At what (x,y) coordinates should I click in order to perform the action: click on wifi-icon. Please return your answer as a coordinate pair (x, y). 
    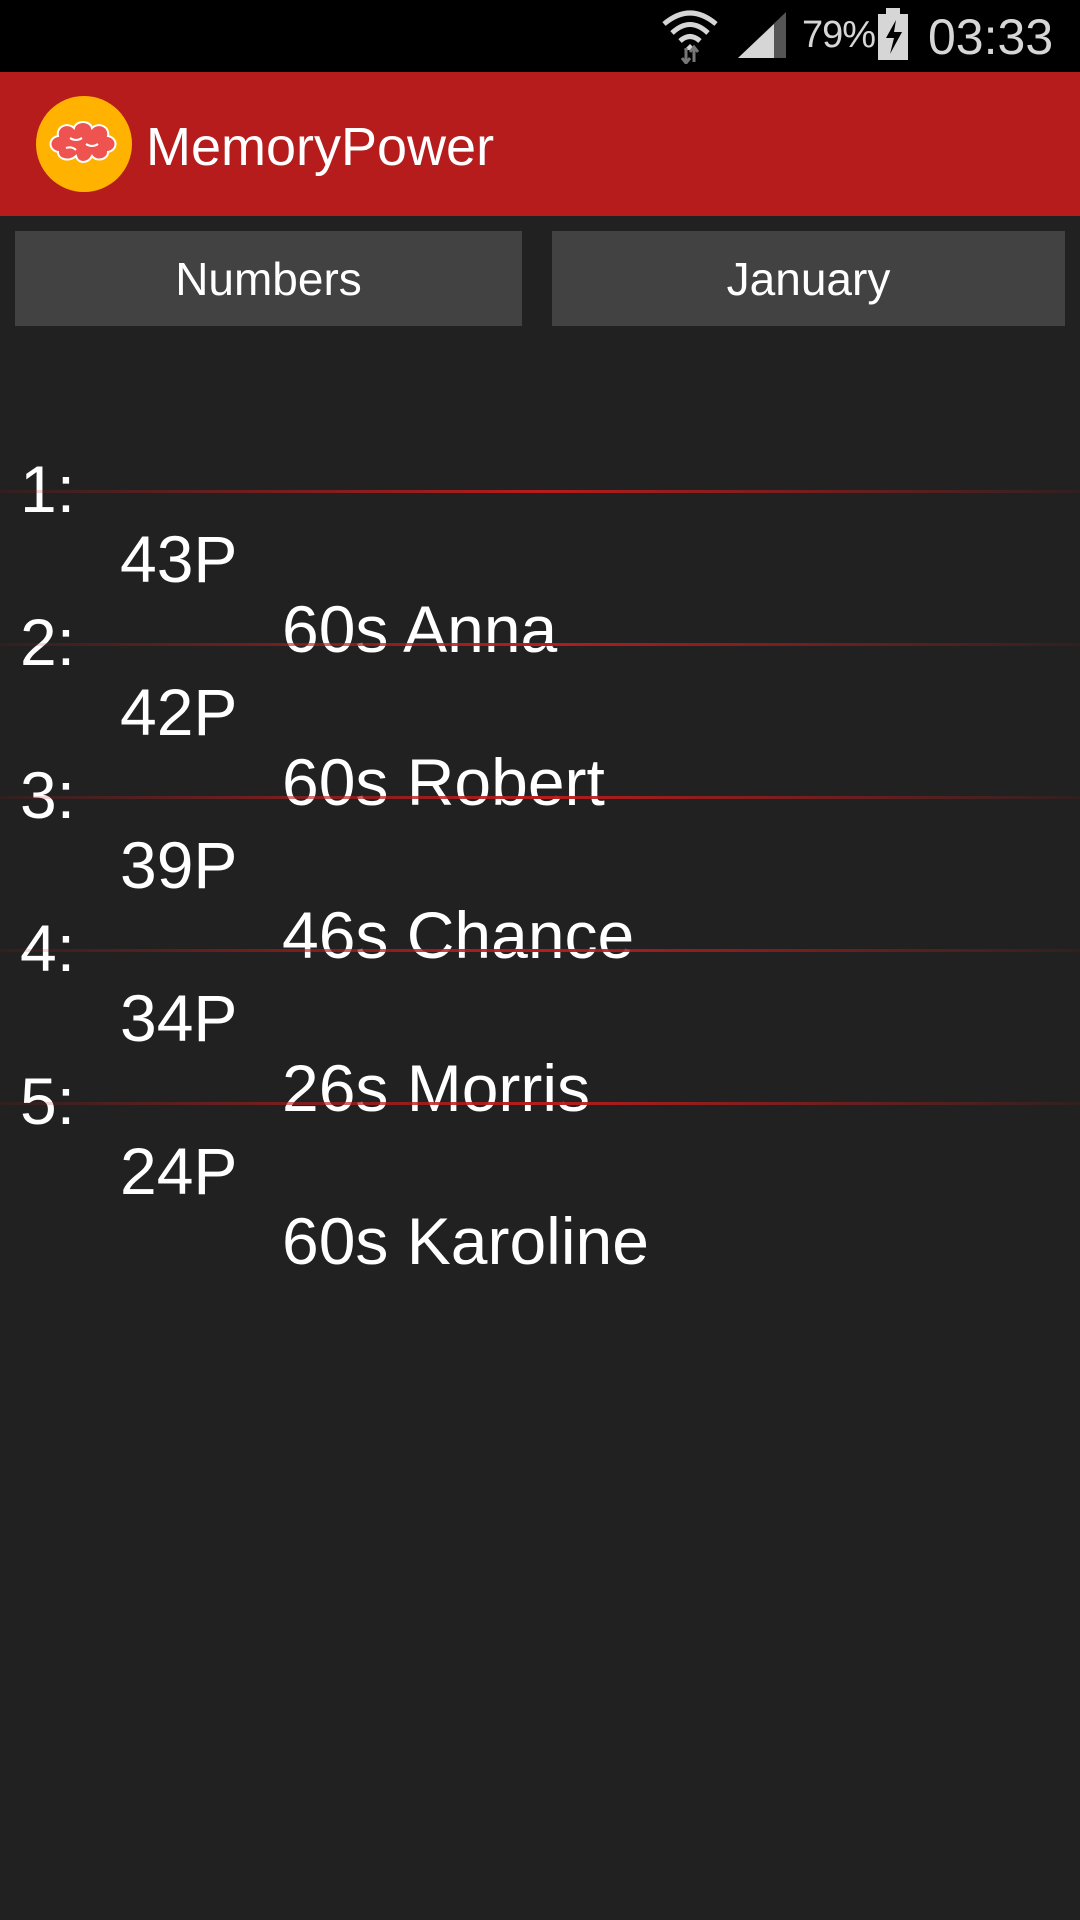
    Looking at the image, I should click on (690, 37).